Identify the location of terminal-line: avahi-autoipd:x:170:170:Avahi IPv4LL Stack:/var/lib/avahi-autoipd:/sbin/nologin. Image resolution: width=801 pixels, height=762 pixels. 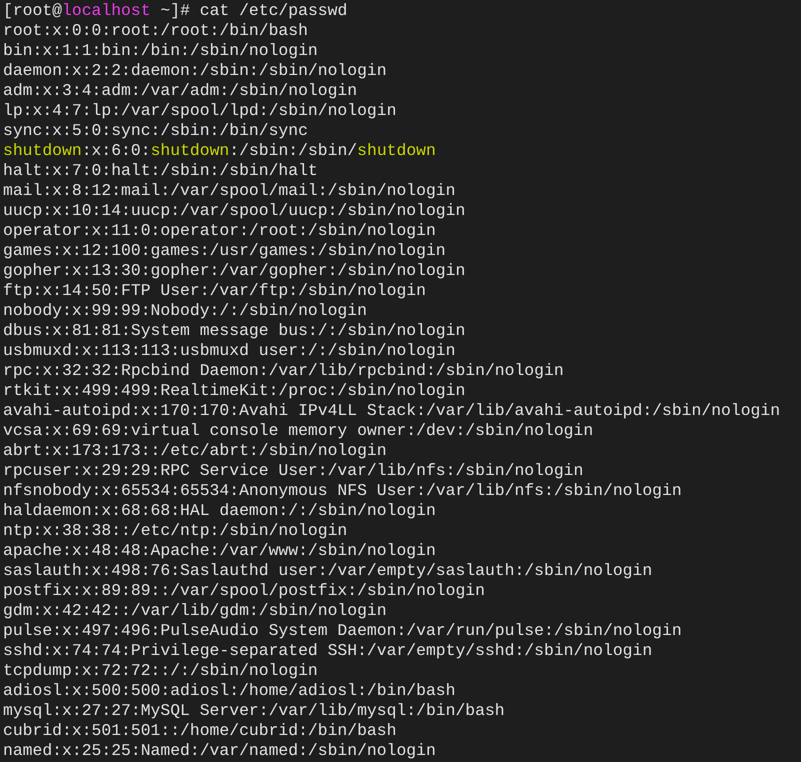
(391, 411).